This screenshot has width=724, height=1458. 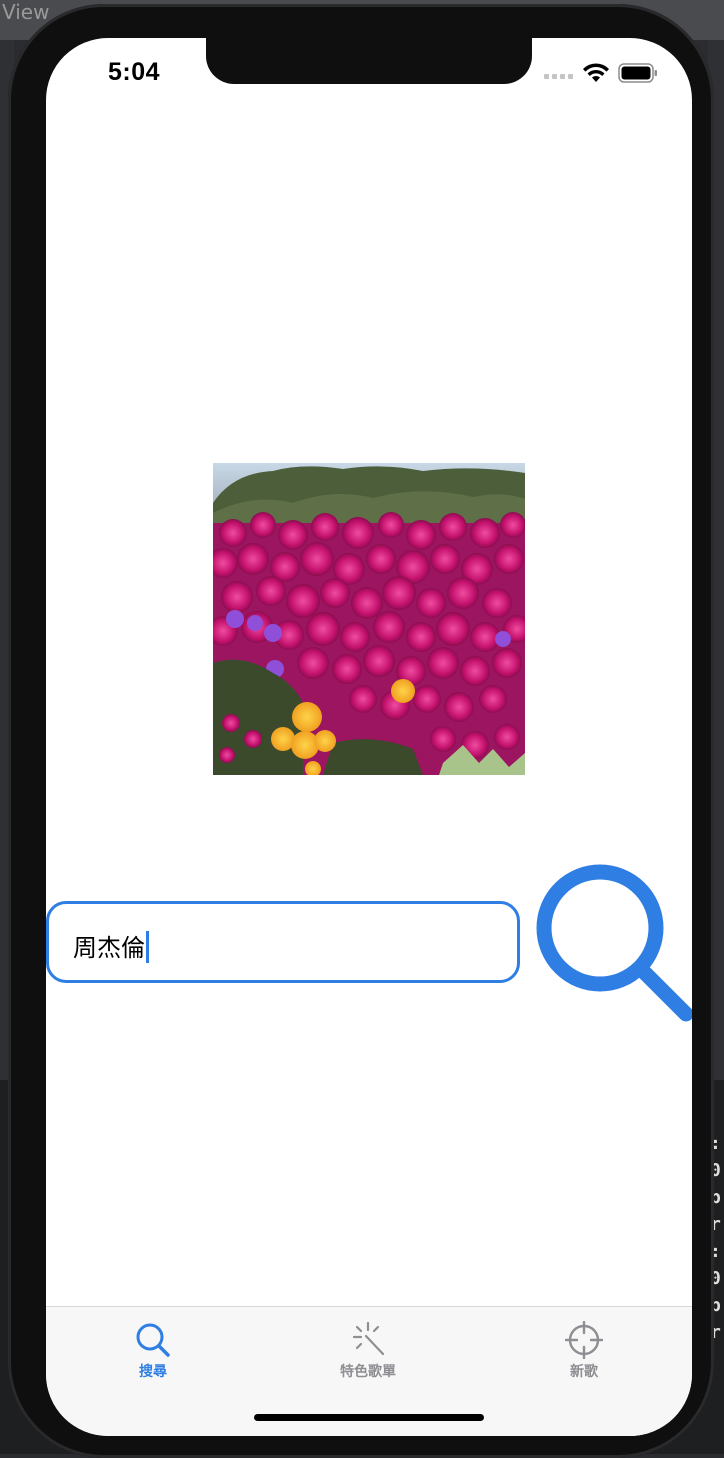 I want to click on home-indicator, so click(x=369, y=1417).